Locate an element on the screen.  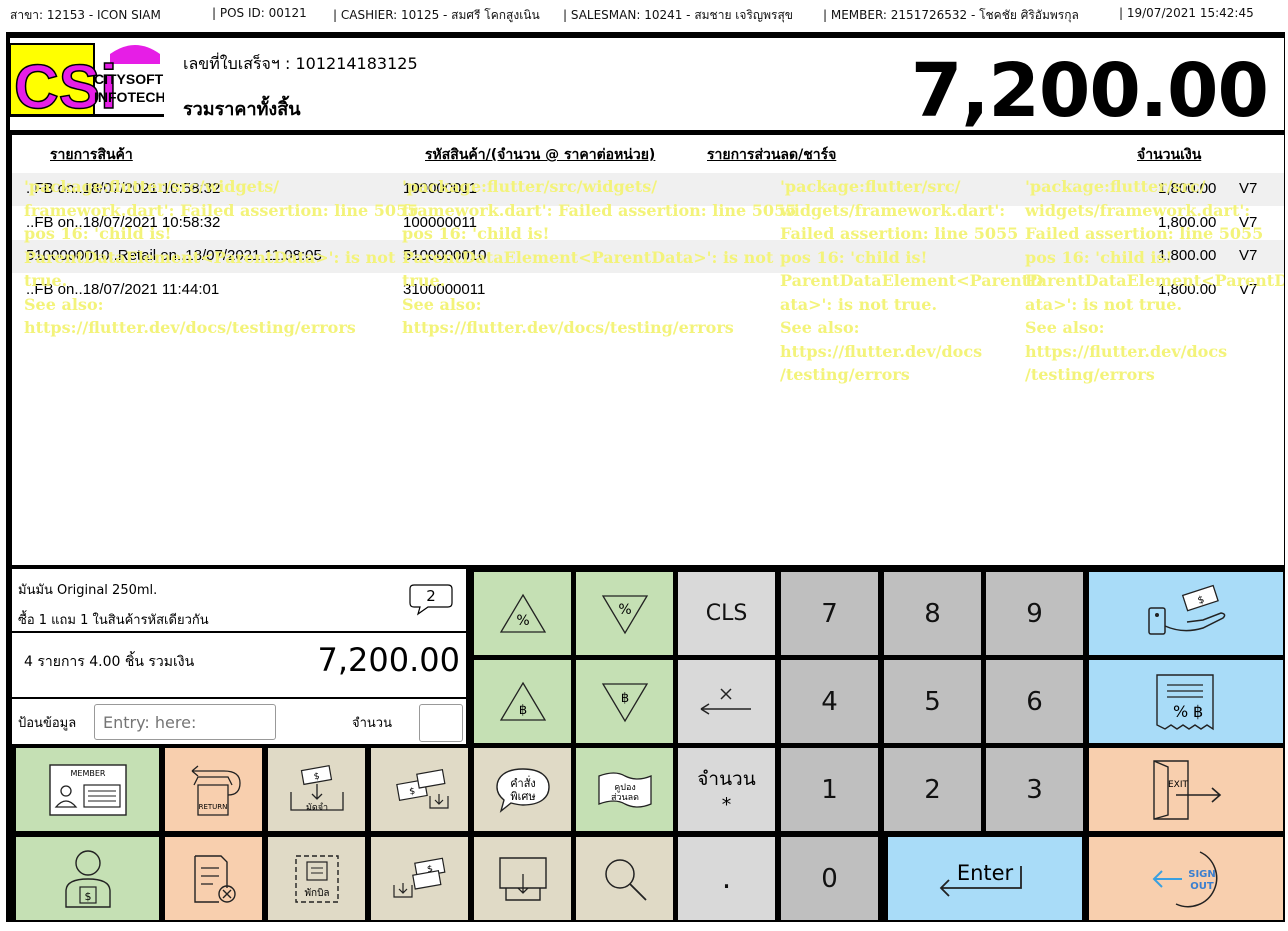
return-box-icon: RETURN is located at coordinates (216, 790).